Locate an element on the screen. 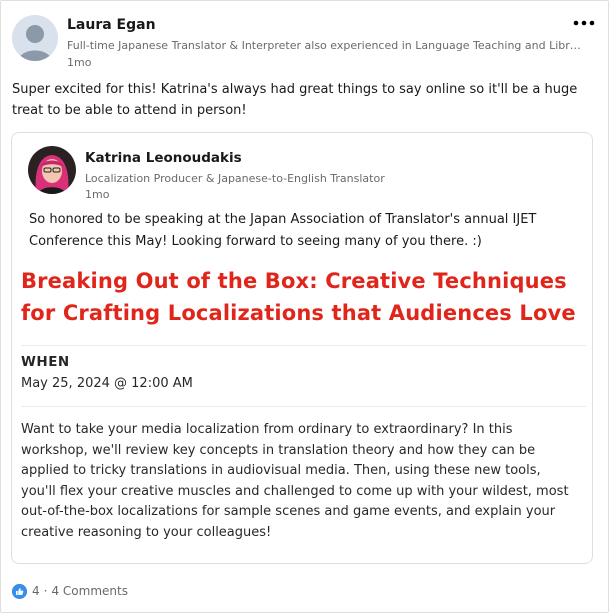  post-timestamp: 1mo is located at coordinates (79, 62).